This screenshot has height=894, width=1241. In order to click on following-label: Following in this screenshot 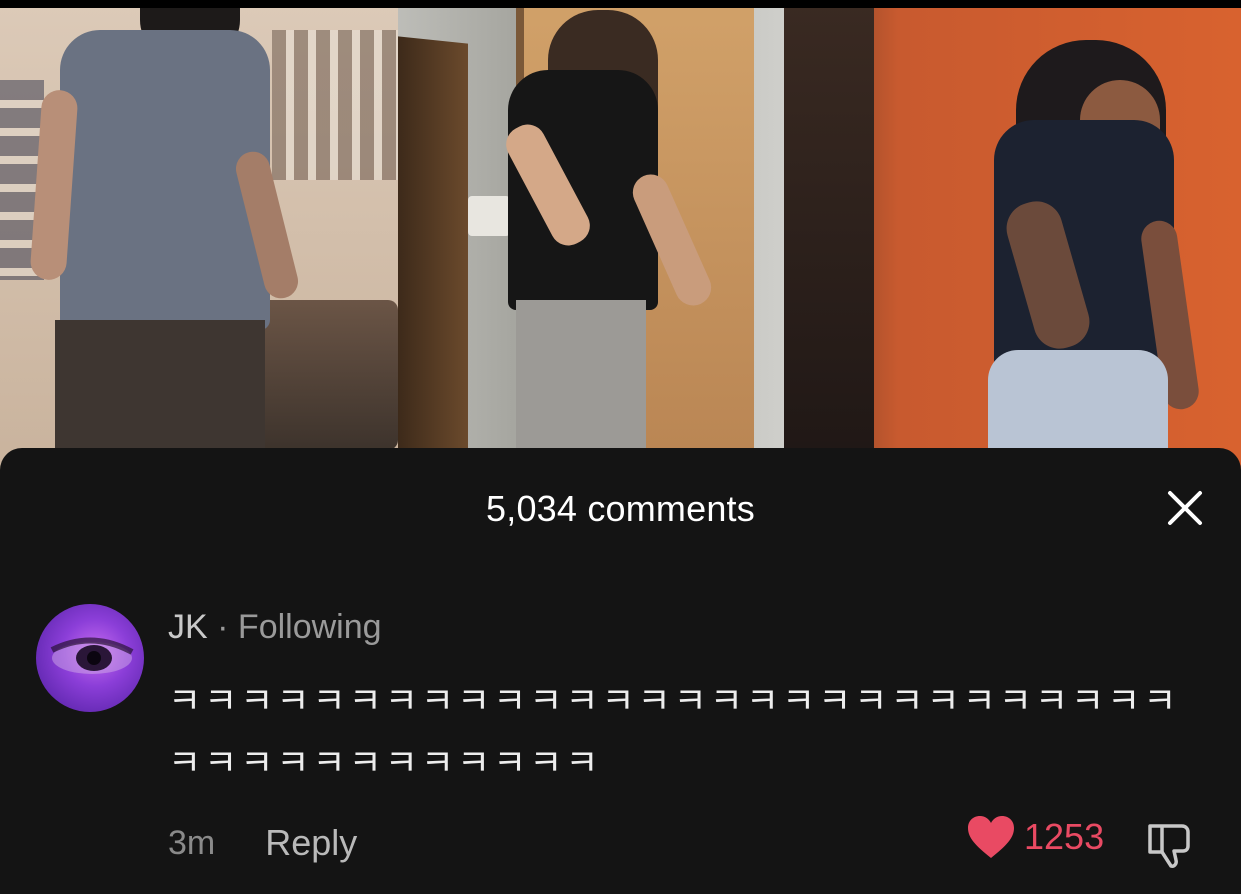, I will do `click(309, 627)`.